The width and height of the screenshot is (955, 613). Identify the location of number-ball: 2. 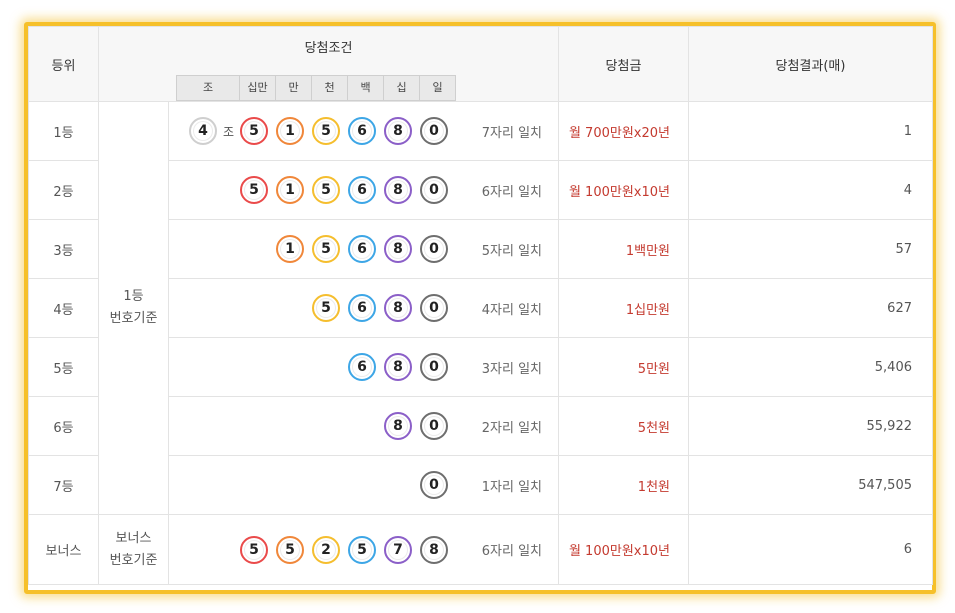
(326, 549).